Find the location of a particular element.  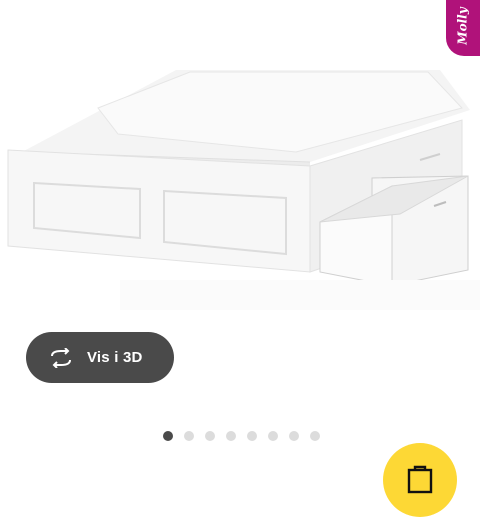

shopping-bag-icon is located at coordinates (420, 479).